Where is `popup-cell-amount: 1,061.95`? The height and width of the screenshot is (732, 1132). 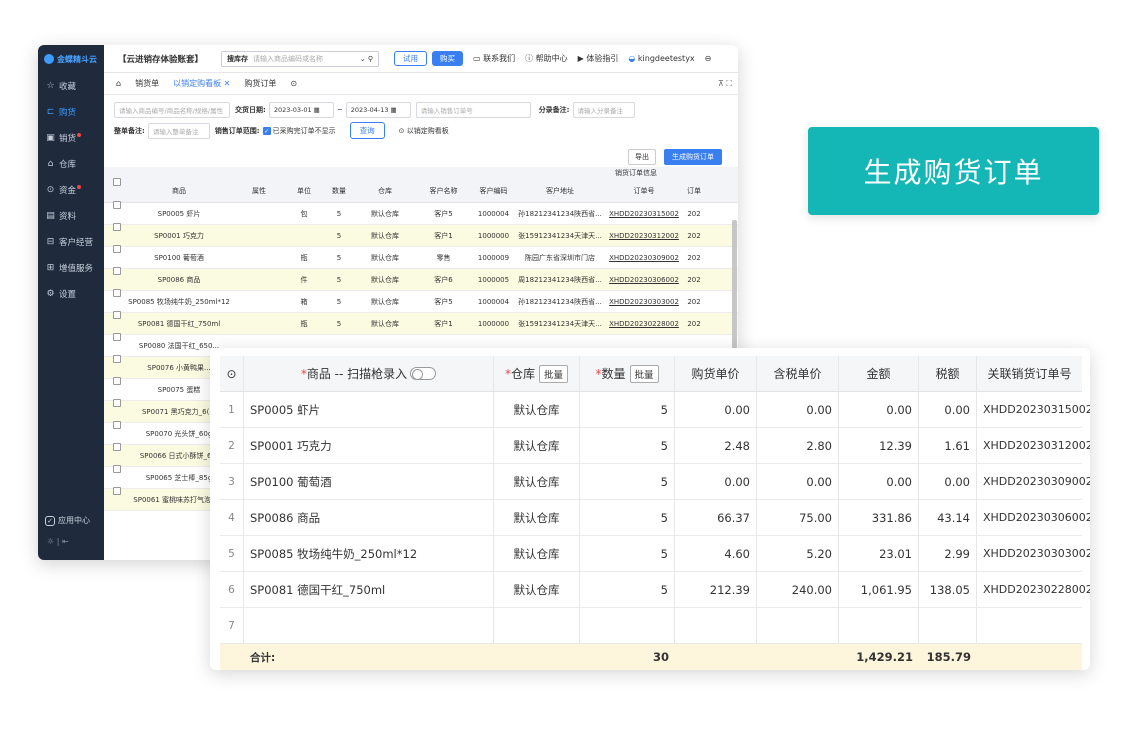
popup-cell-amount: 1,061.95 is located at coordinates (879, 589).